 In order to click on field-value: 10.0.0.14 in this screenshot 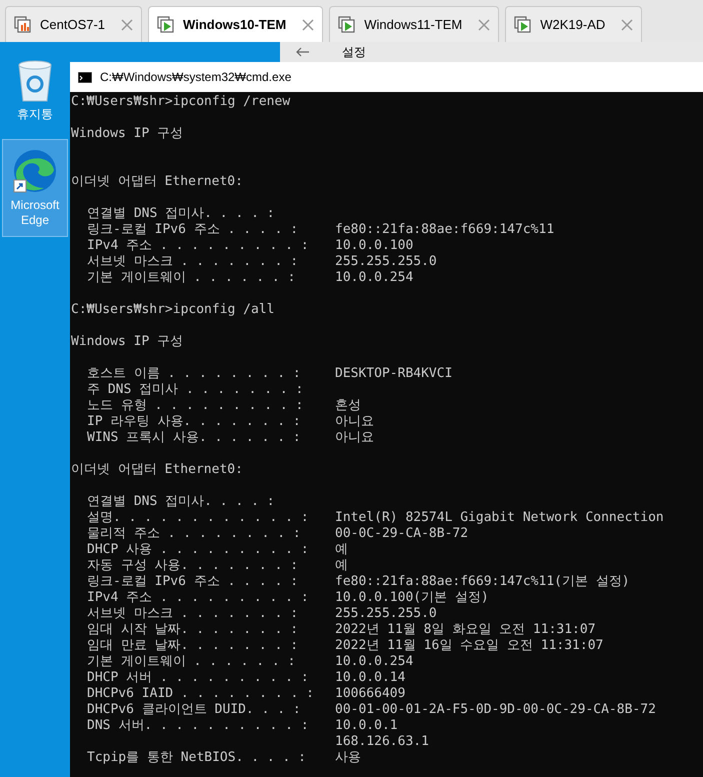, I will do `click(370, 678)`.